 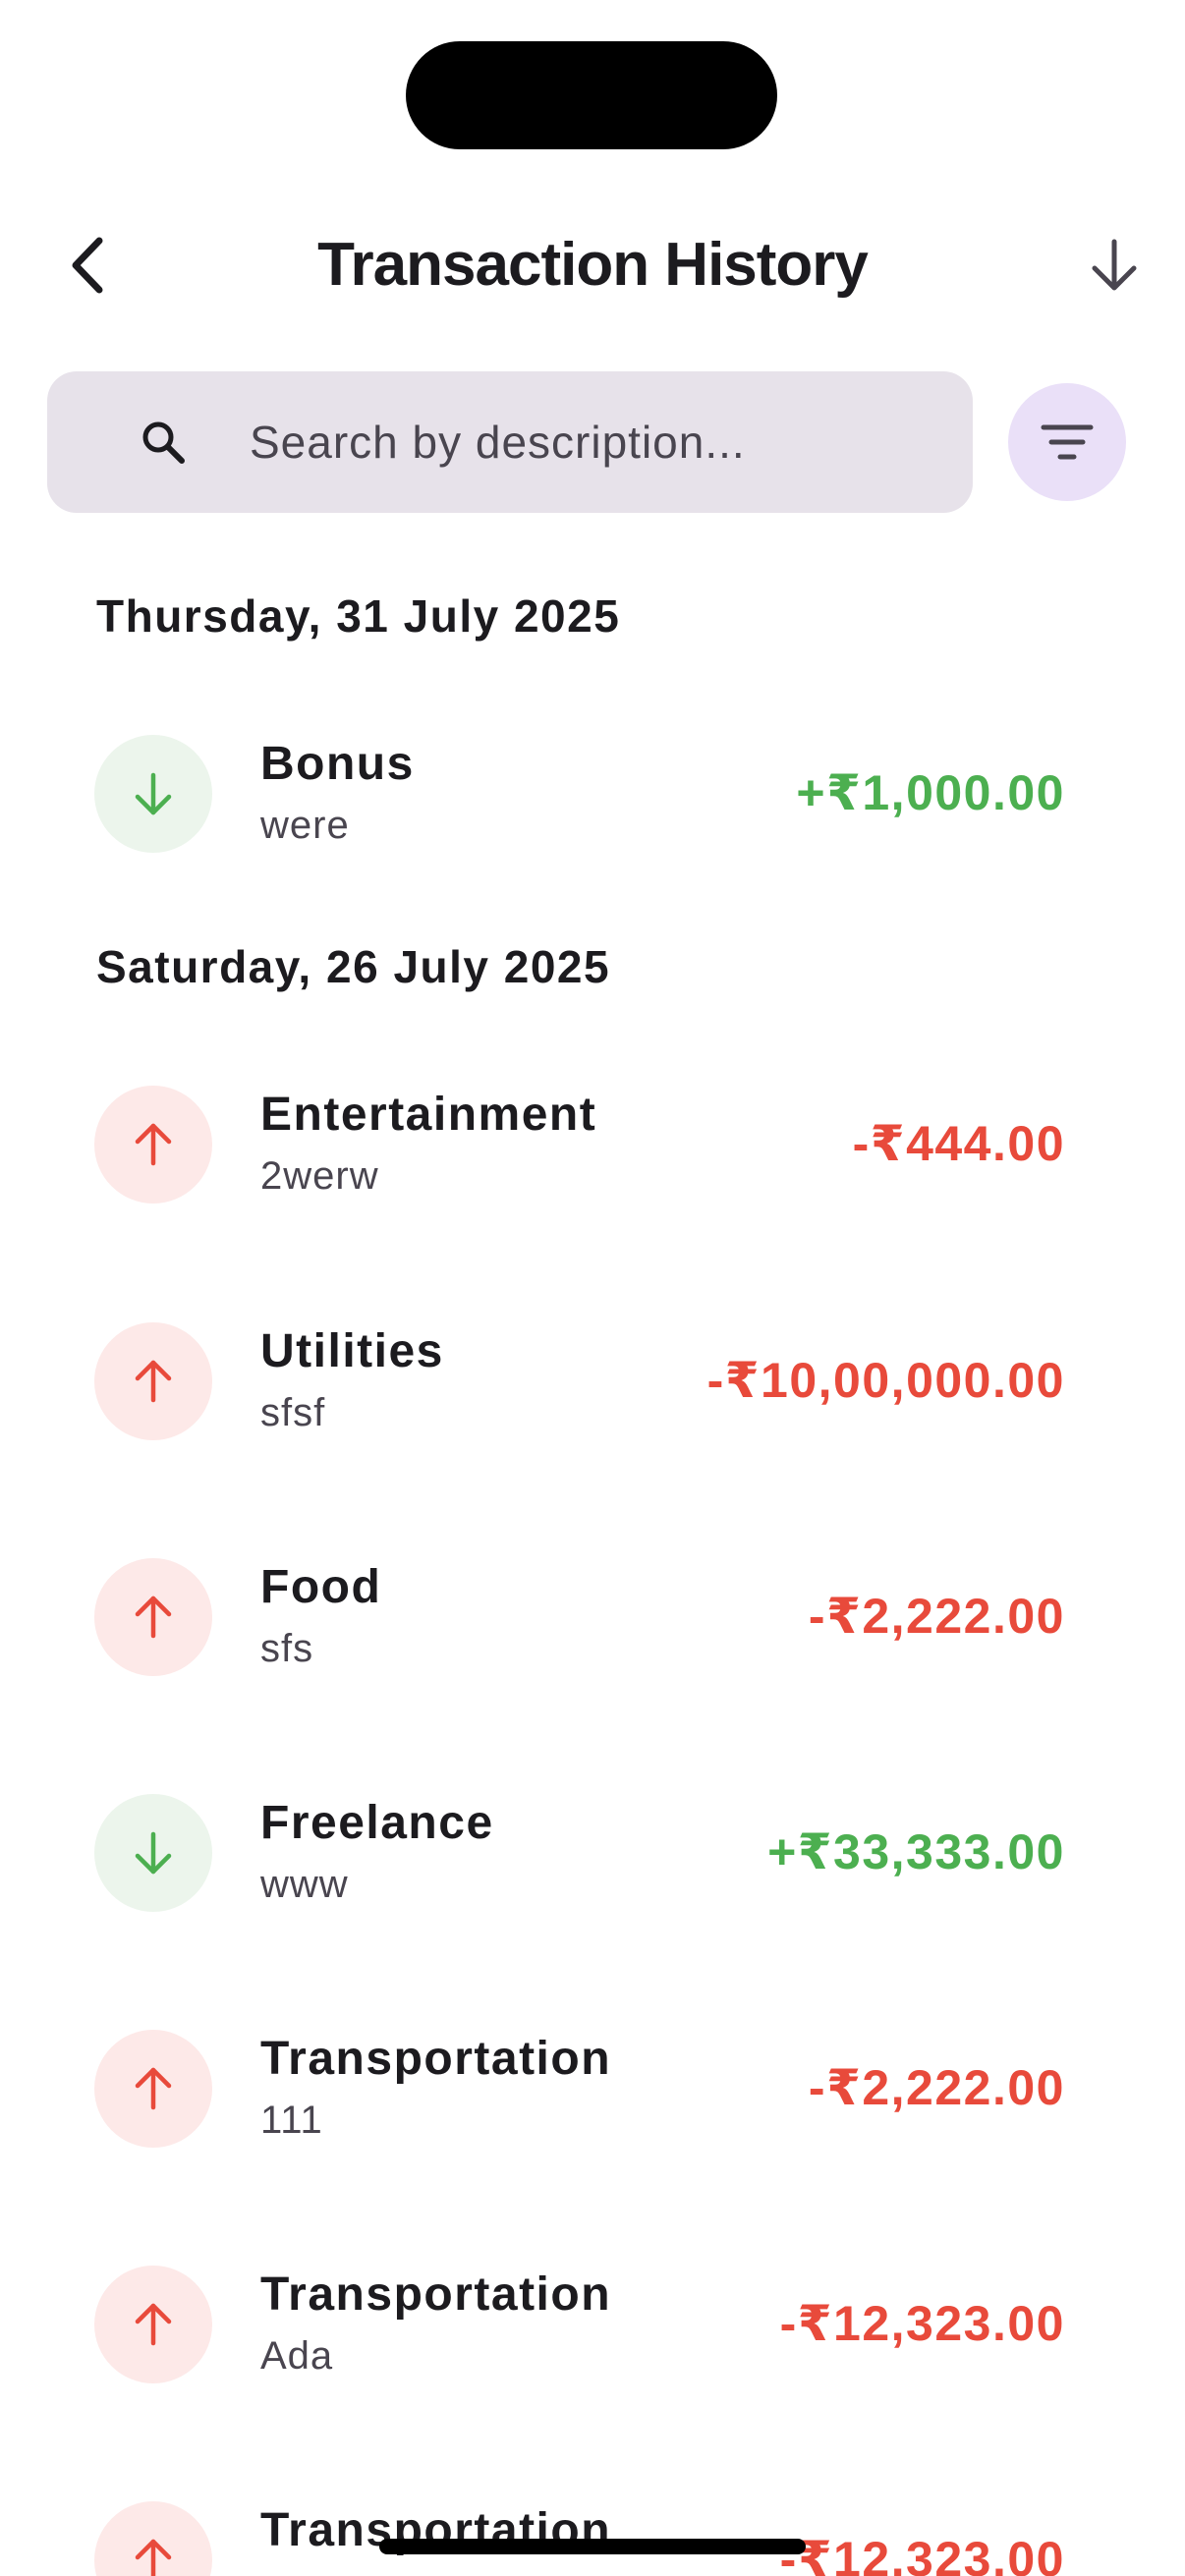 What do you see at coordinates (586, 1855) in the screenshot?
I see `transaction-row: Freelance www +₹33,333.00` at bounding box center [586, 1855].